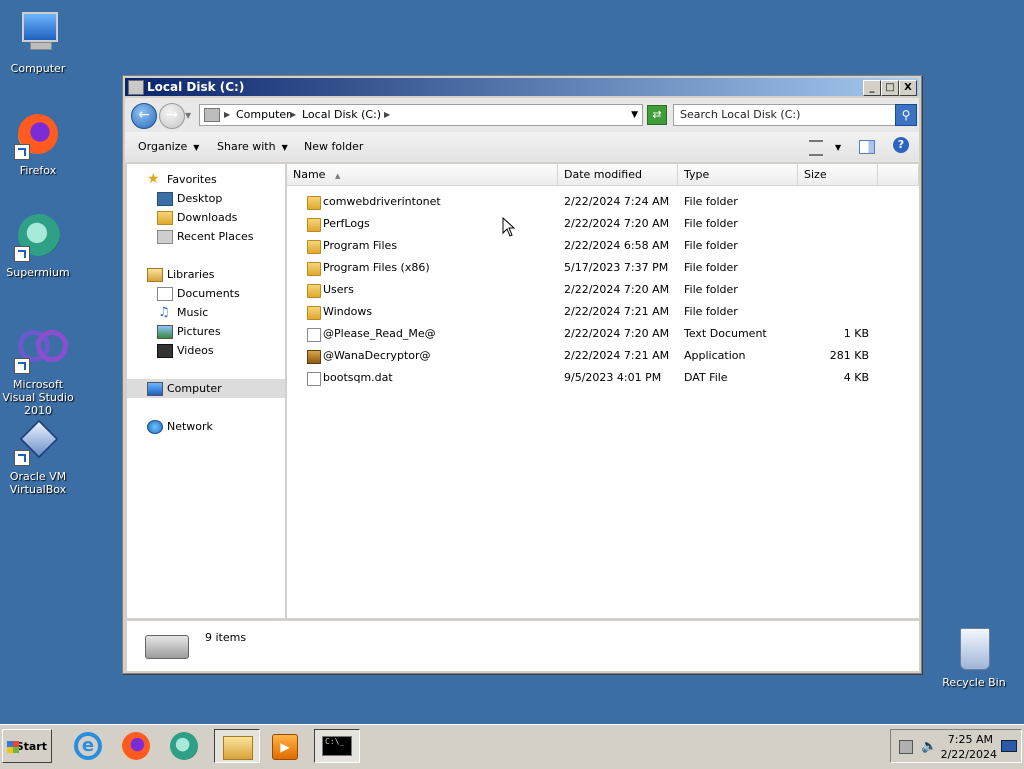 The image size is (1024, 769). Describe the element at coordinates (618, 175) in the screenshot. I see `column-header-date-modified: Date modified` at that location.